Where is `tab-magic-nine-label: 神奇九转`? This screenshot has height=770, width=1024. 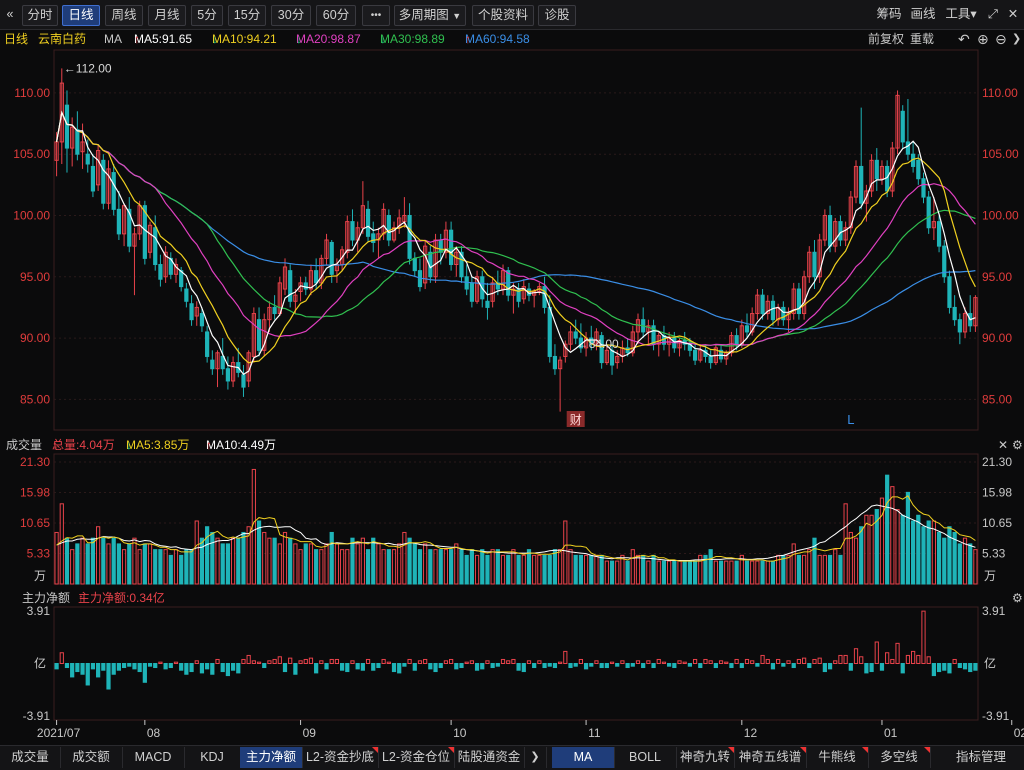
tab-magic-nine-label: 神奇九转 is located at coordinates (704, 757).